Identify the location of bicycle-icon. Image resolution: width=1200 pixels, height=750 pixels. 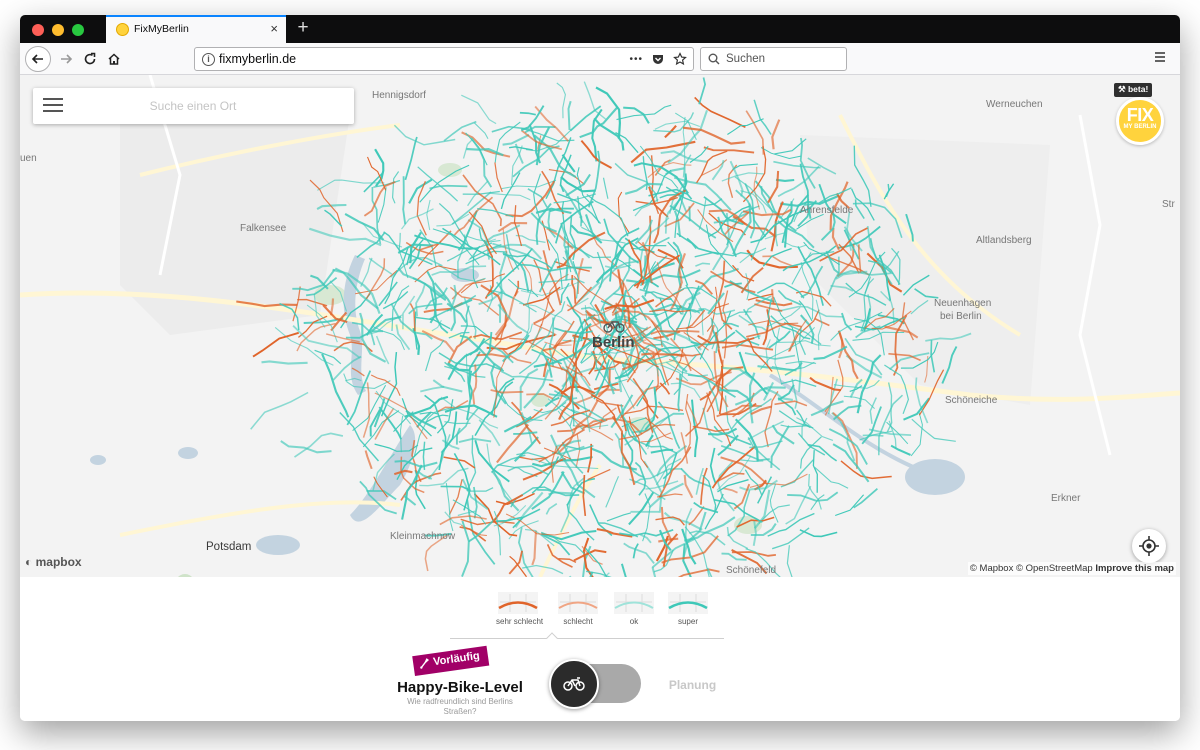
(574, 684).